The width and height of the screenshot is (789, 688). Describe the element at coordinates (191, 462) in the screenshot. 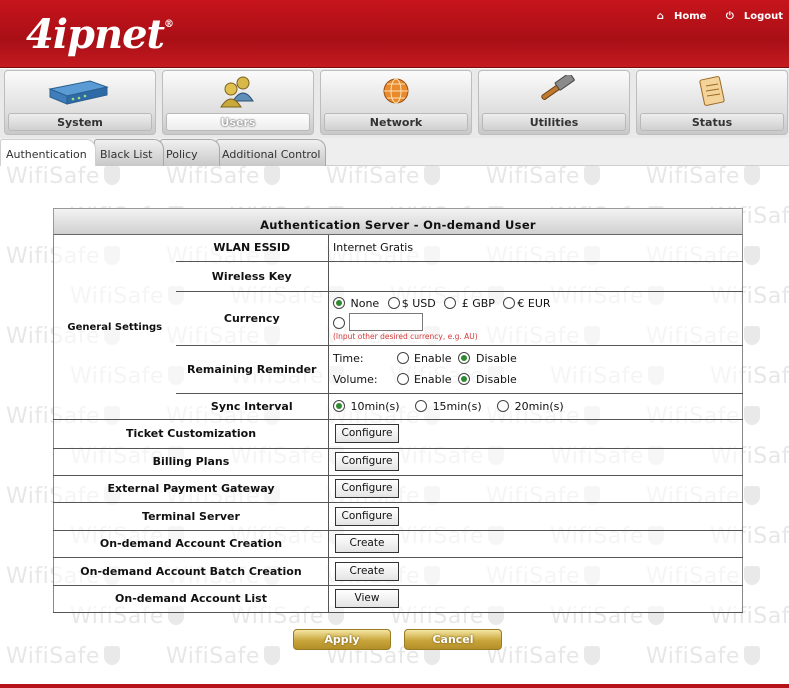

I see `billing-plans-label: Billing Plans` at that location.